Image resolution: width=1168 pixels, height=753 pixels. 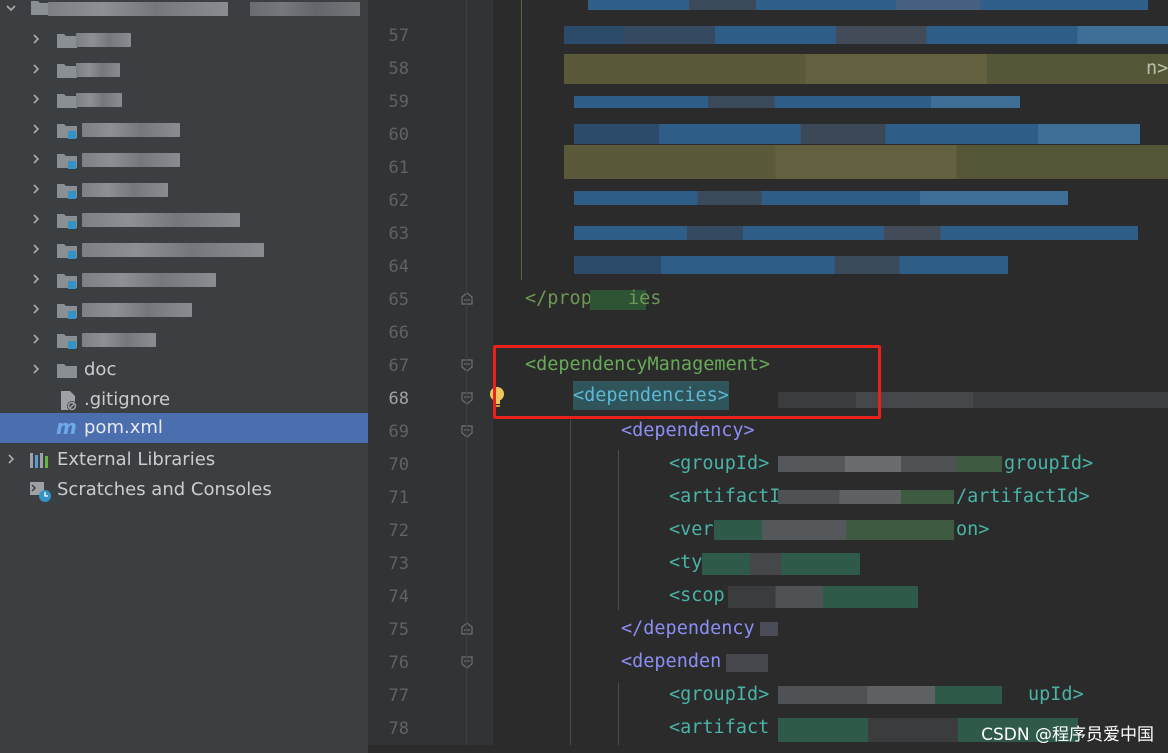 I want to click on tree-item-label: .gitignore, so click(x=127, y=399).